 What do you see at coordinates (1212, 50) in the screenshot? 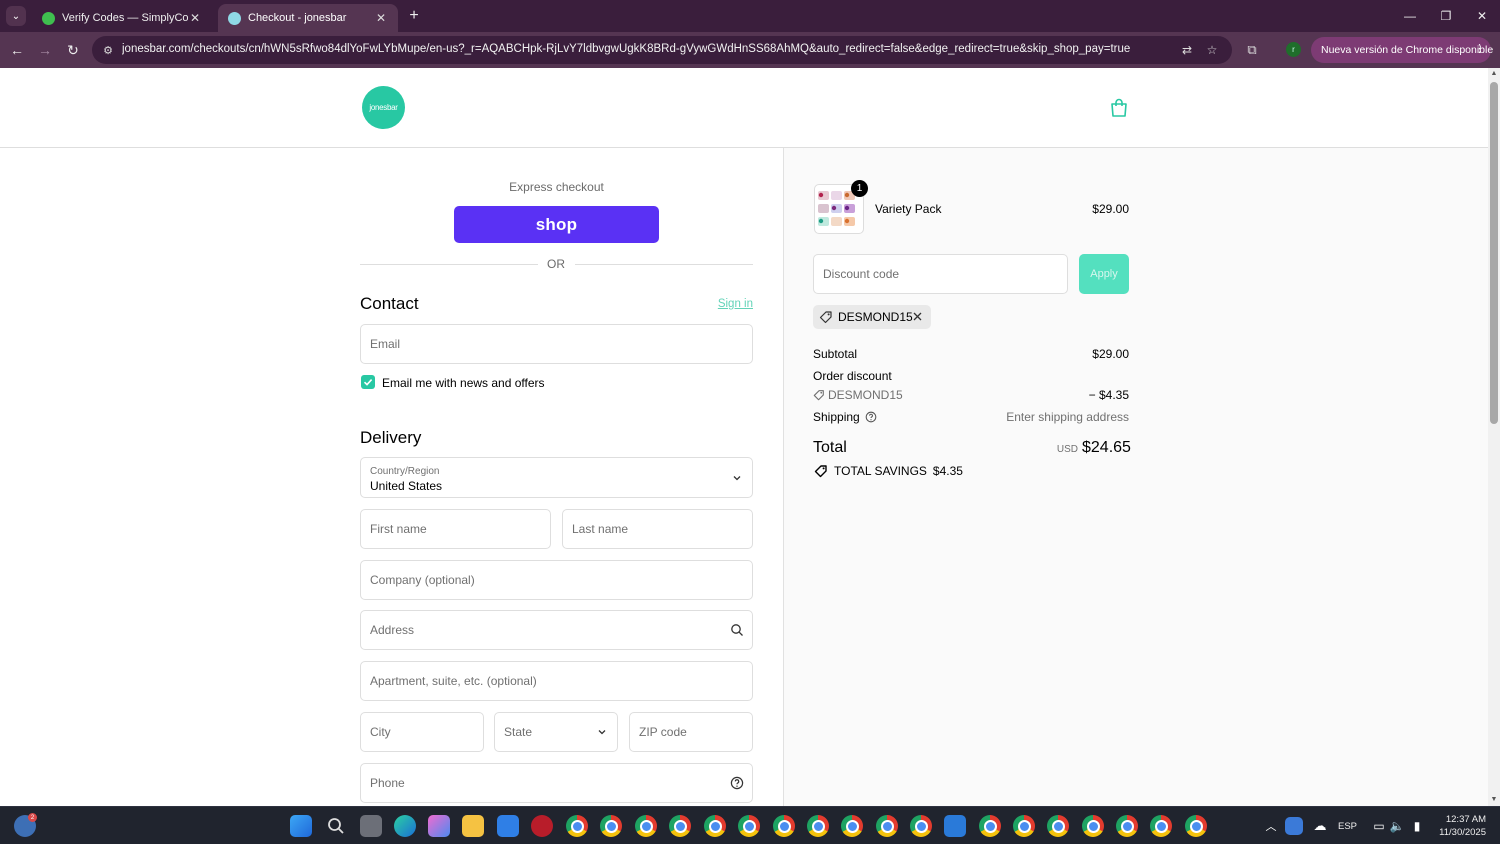
I see `bookmark-star-icon: ☆` at bounding box center [1212, 50].